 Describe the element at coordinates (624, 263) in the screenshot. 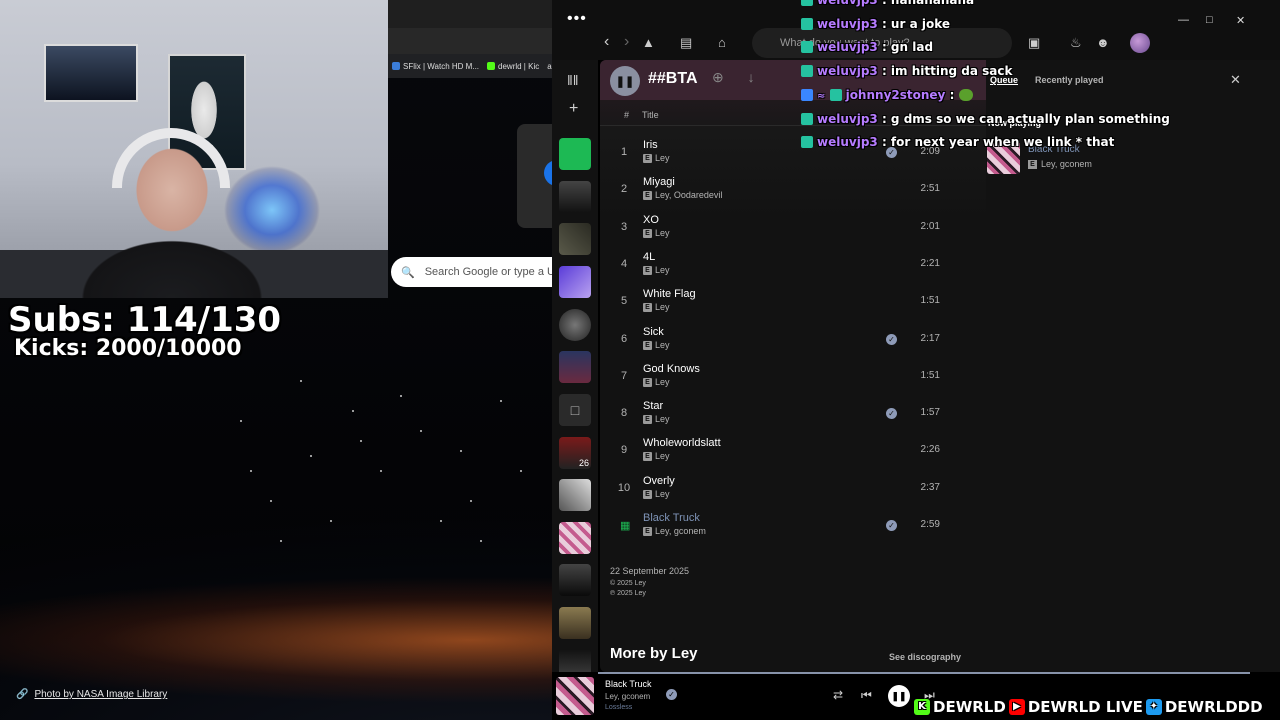

I see `track-number: 4` at that location.